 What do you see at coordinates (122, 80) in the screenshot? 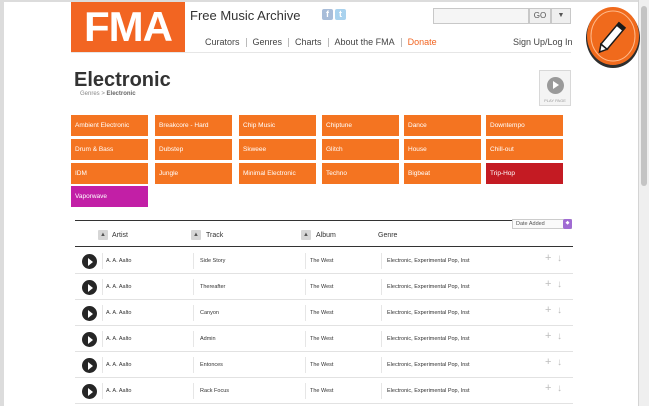
I see `page-title: Electronic` at bounding box center [122, 80].